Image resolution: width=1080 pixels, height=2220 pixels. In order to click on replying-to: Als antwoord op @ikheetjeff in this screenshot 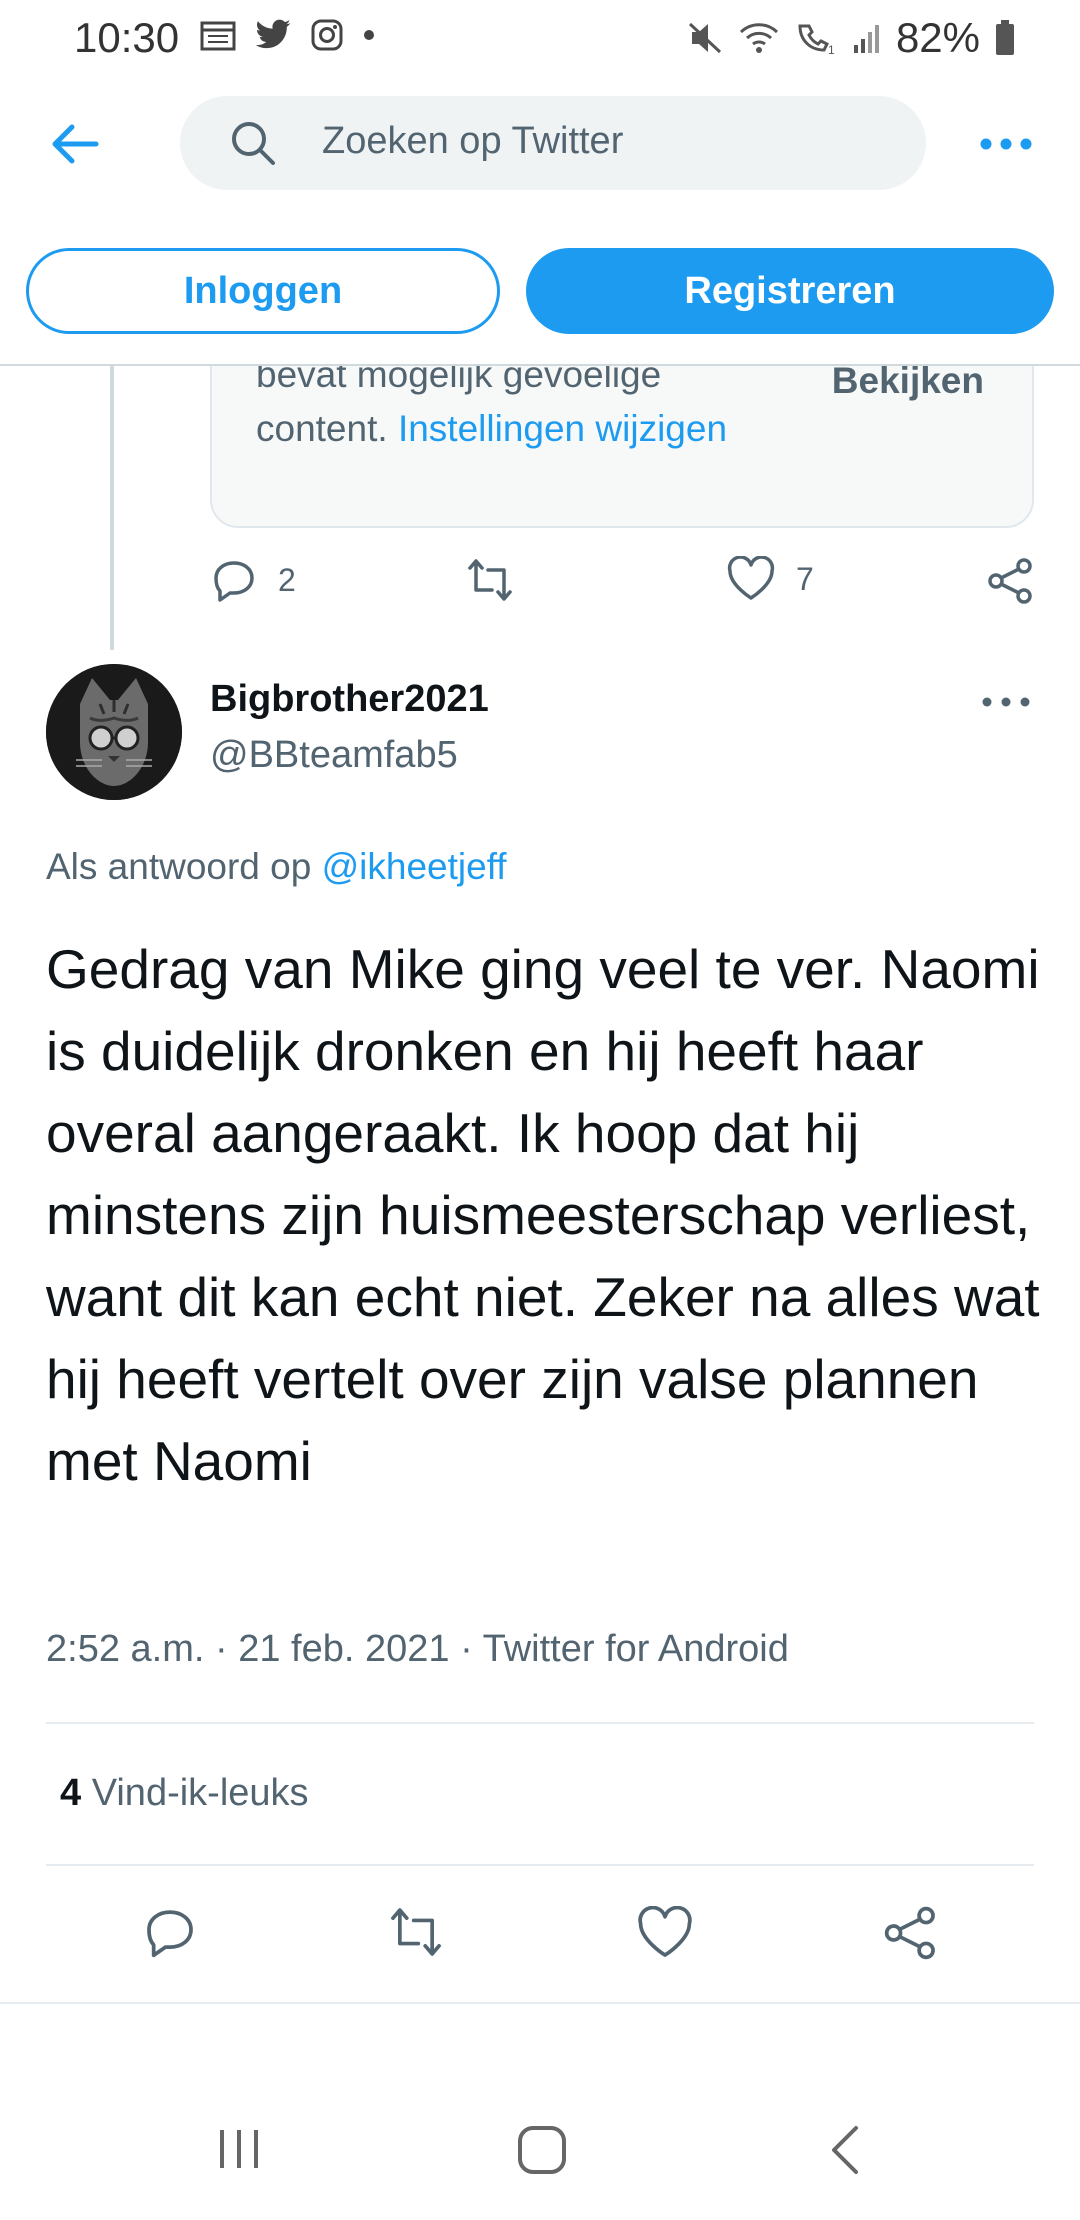, I will do `click(276, 867)`.